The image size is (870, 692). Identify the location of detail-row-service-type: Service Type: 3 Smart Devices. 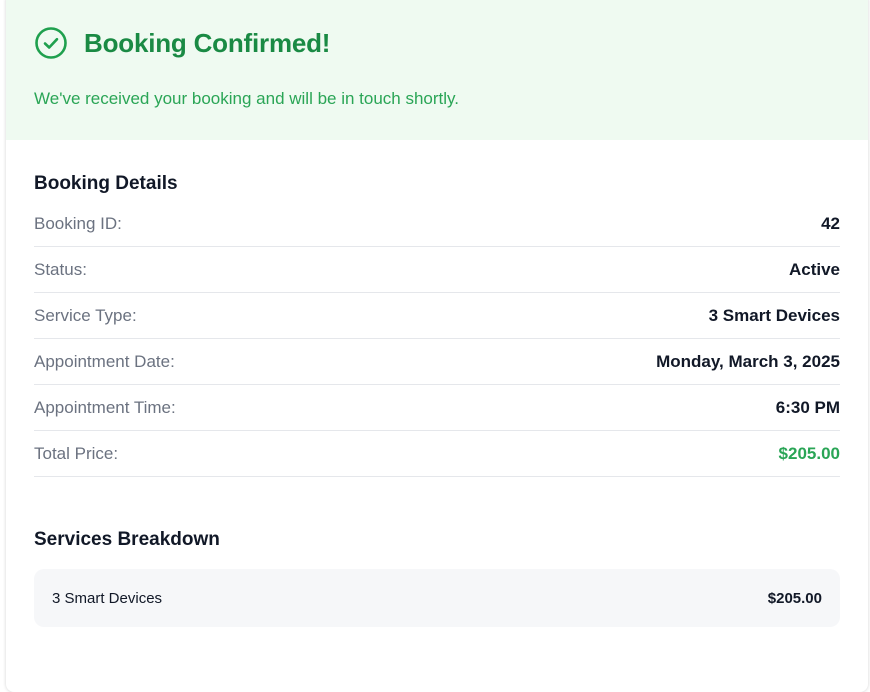
(437, 316).